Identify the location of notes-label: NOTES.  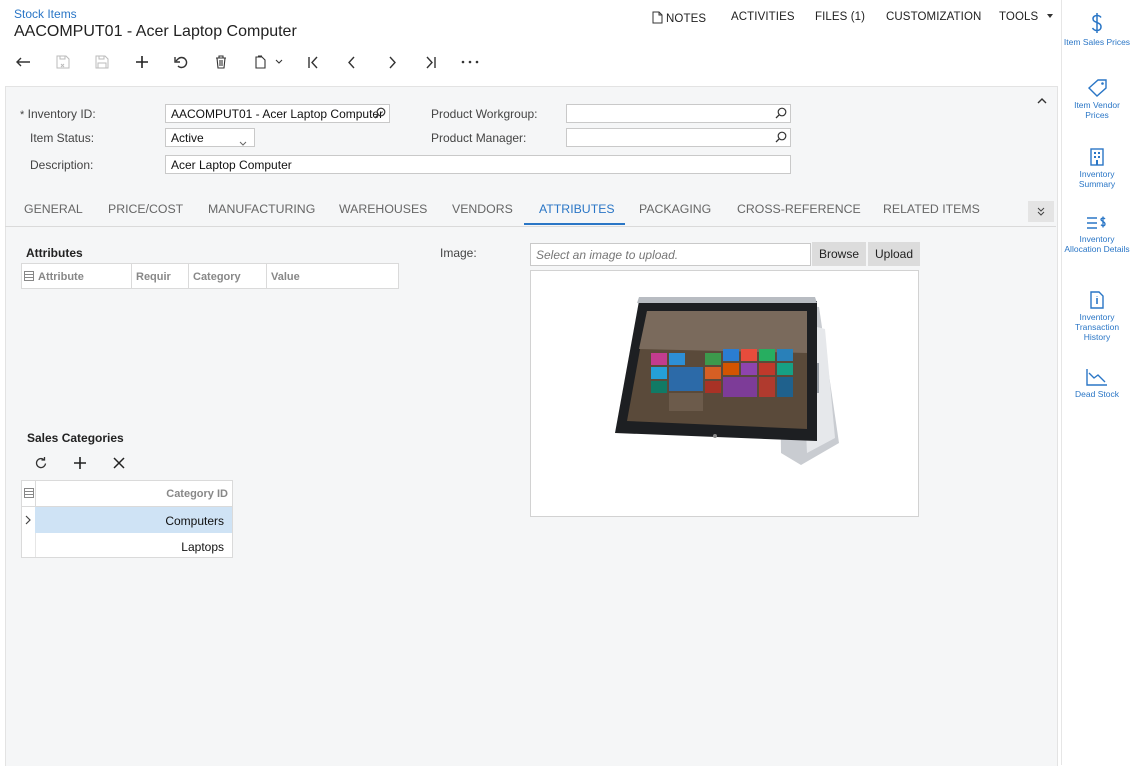
(686, 19).